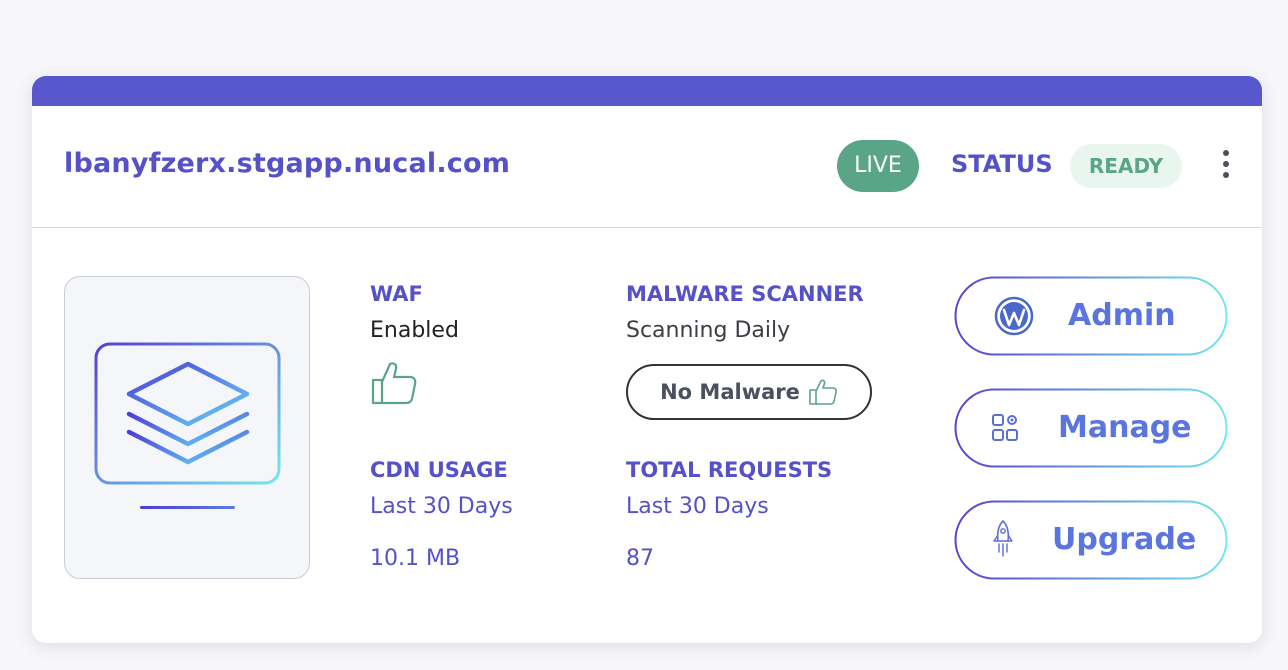  I want to click on admin-button-label: Admin, so click(1122, 315).